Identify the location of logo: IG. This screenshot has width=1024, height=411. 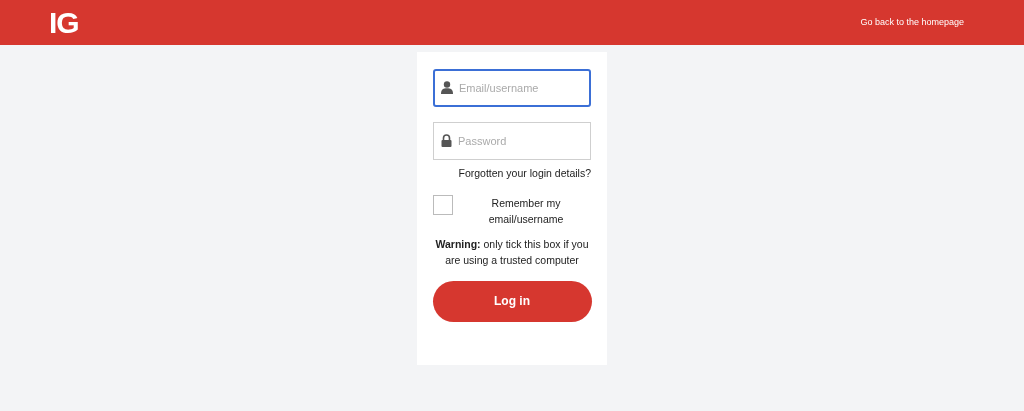
(64, 22).